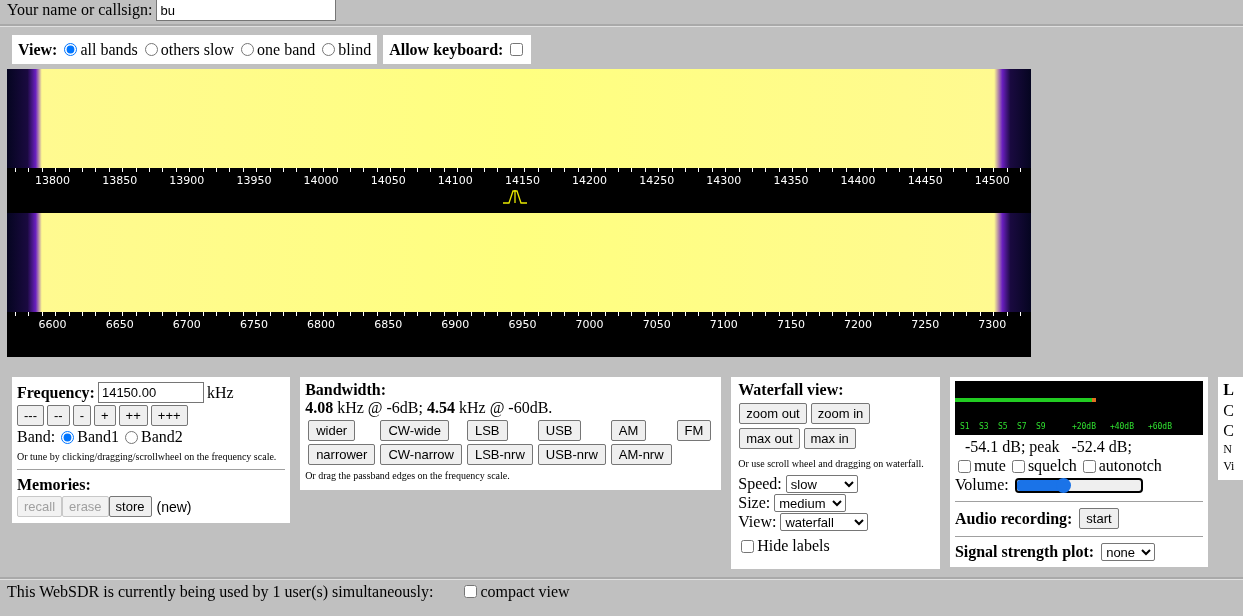 The width and height of the screenshot is (1243, 616). Describe the element at coordinates (150, 392) in the screenshot. I see `frequency-field: 14150.00` at that location.